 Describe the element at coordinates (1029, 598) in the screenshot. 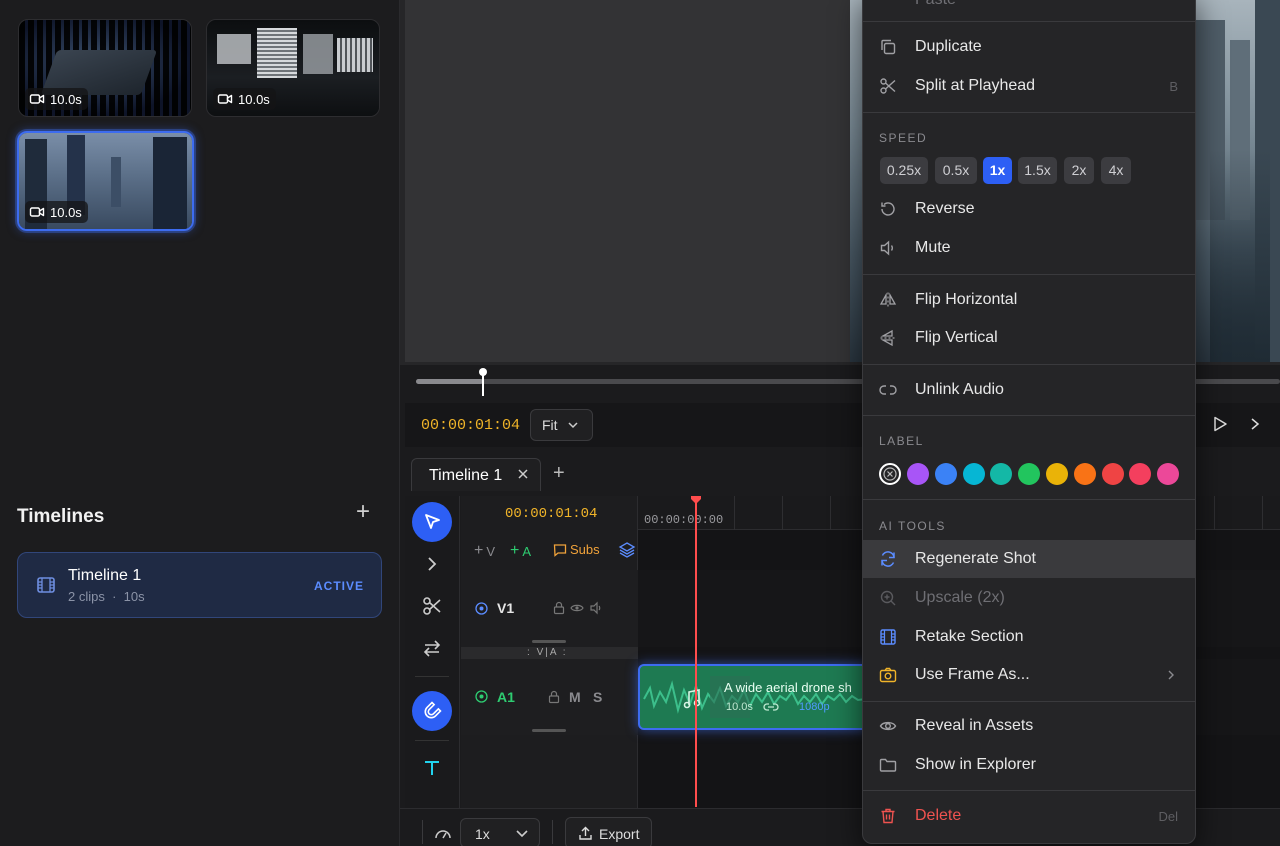

I see `menu-item-upscale: Upscale (2x)` at that location.